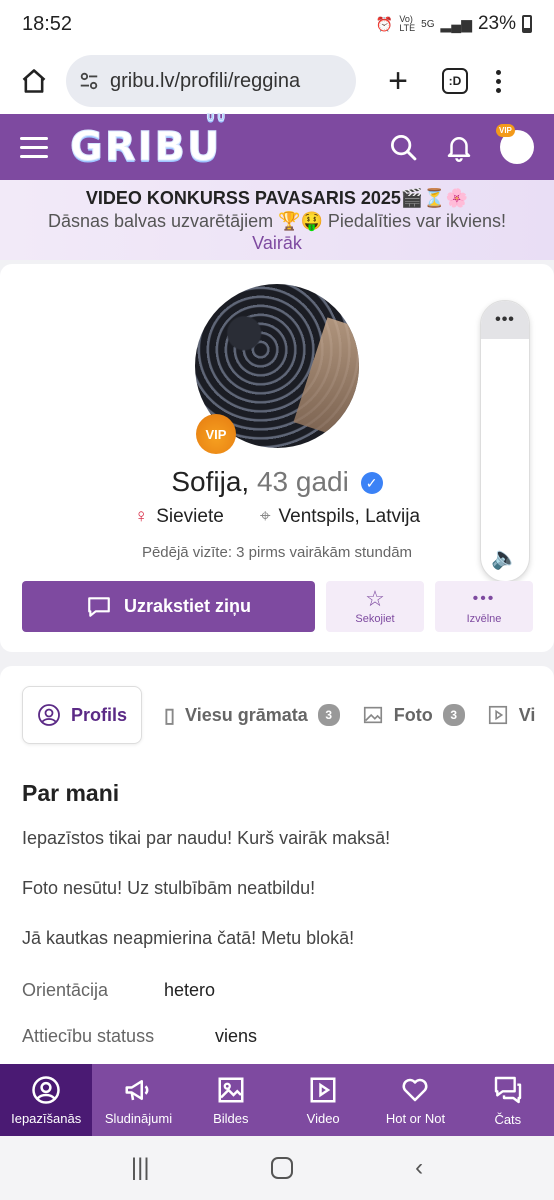 Image resolution: width=554 pixels, height=1200 pixels. Describe the element at coordinates (453, 715) in the screenshot. I see `photos-count: 3` at that location.